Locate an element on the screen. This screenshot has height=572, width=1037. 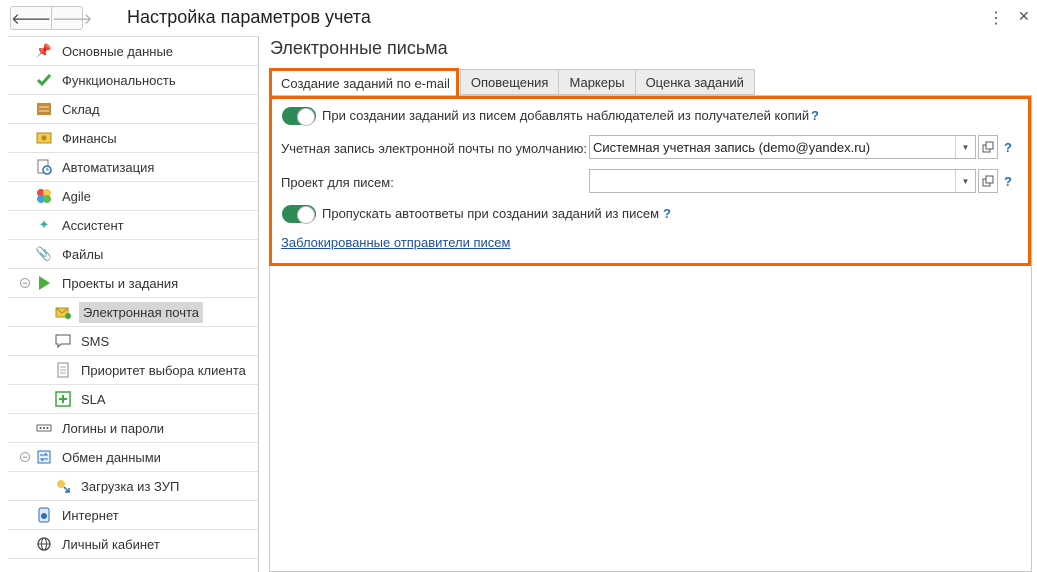
navigation-buttons: 🡐 🡒 is located at coordinates (51, 18).